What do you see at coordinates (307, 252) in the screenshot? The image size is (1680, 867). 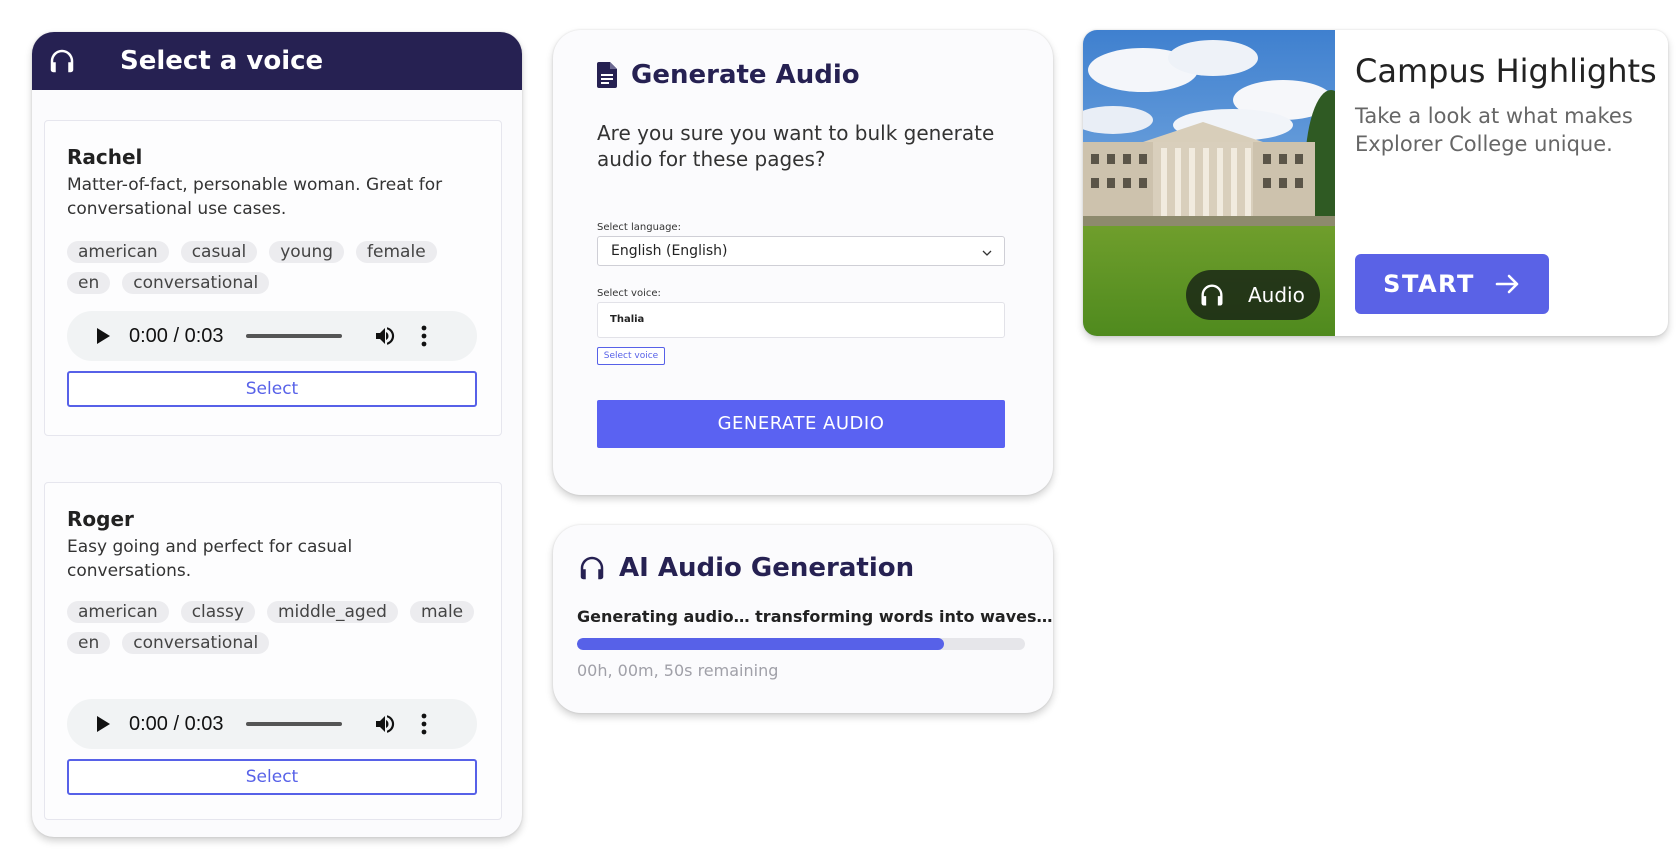 I see `voice-tag: young` at bounding box center [307, 252].